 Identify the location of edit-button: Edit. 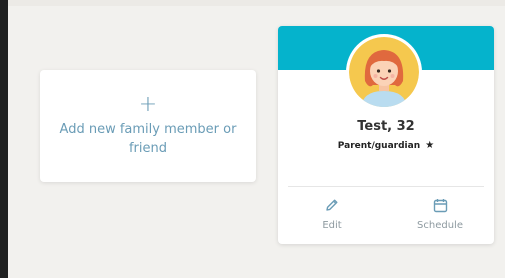
(332, 216).